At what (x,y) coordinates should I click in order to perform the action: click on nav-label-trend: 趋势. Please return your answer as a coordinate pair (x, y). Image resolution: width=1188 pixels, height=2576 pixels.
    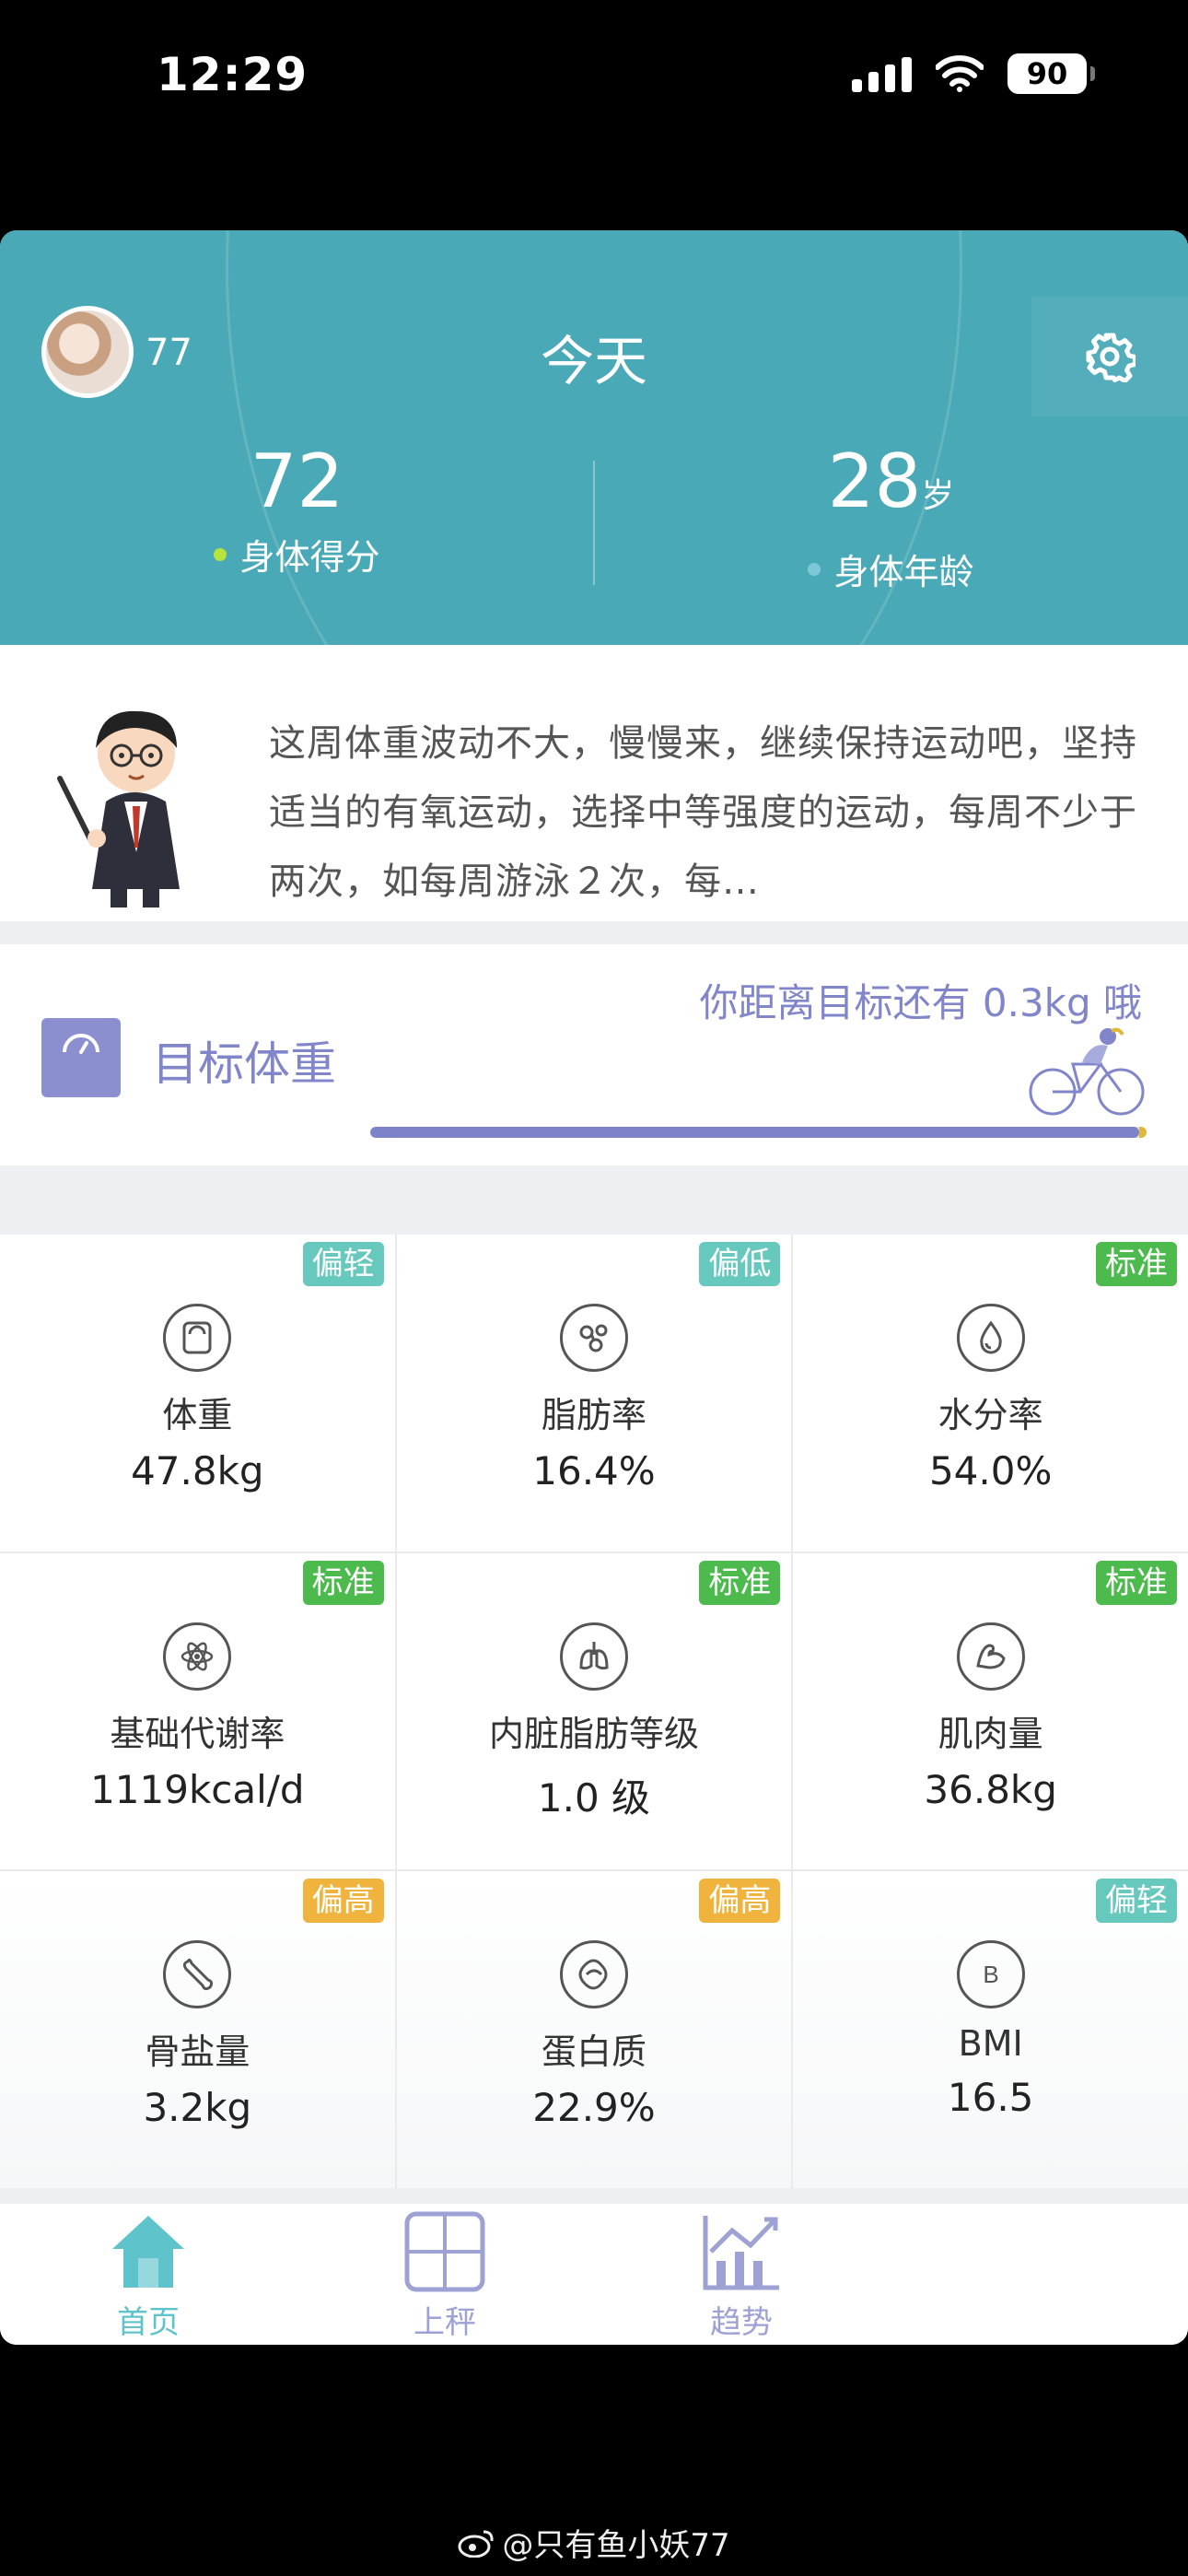
    Looking at the image, I should click on (741, 2322).